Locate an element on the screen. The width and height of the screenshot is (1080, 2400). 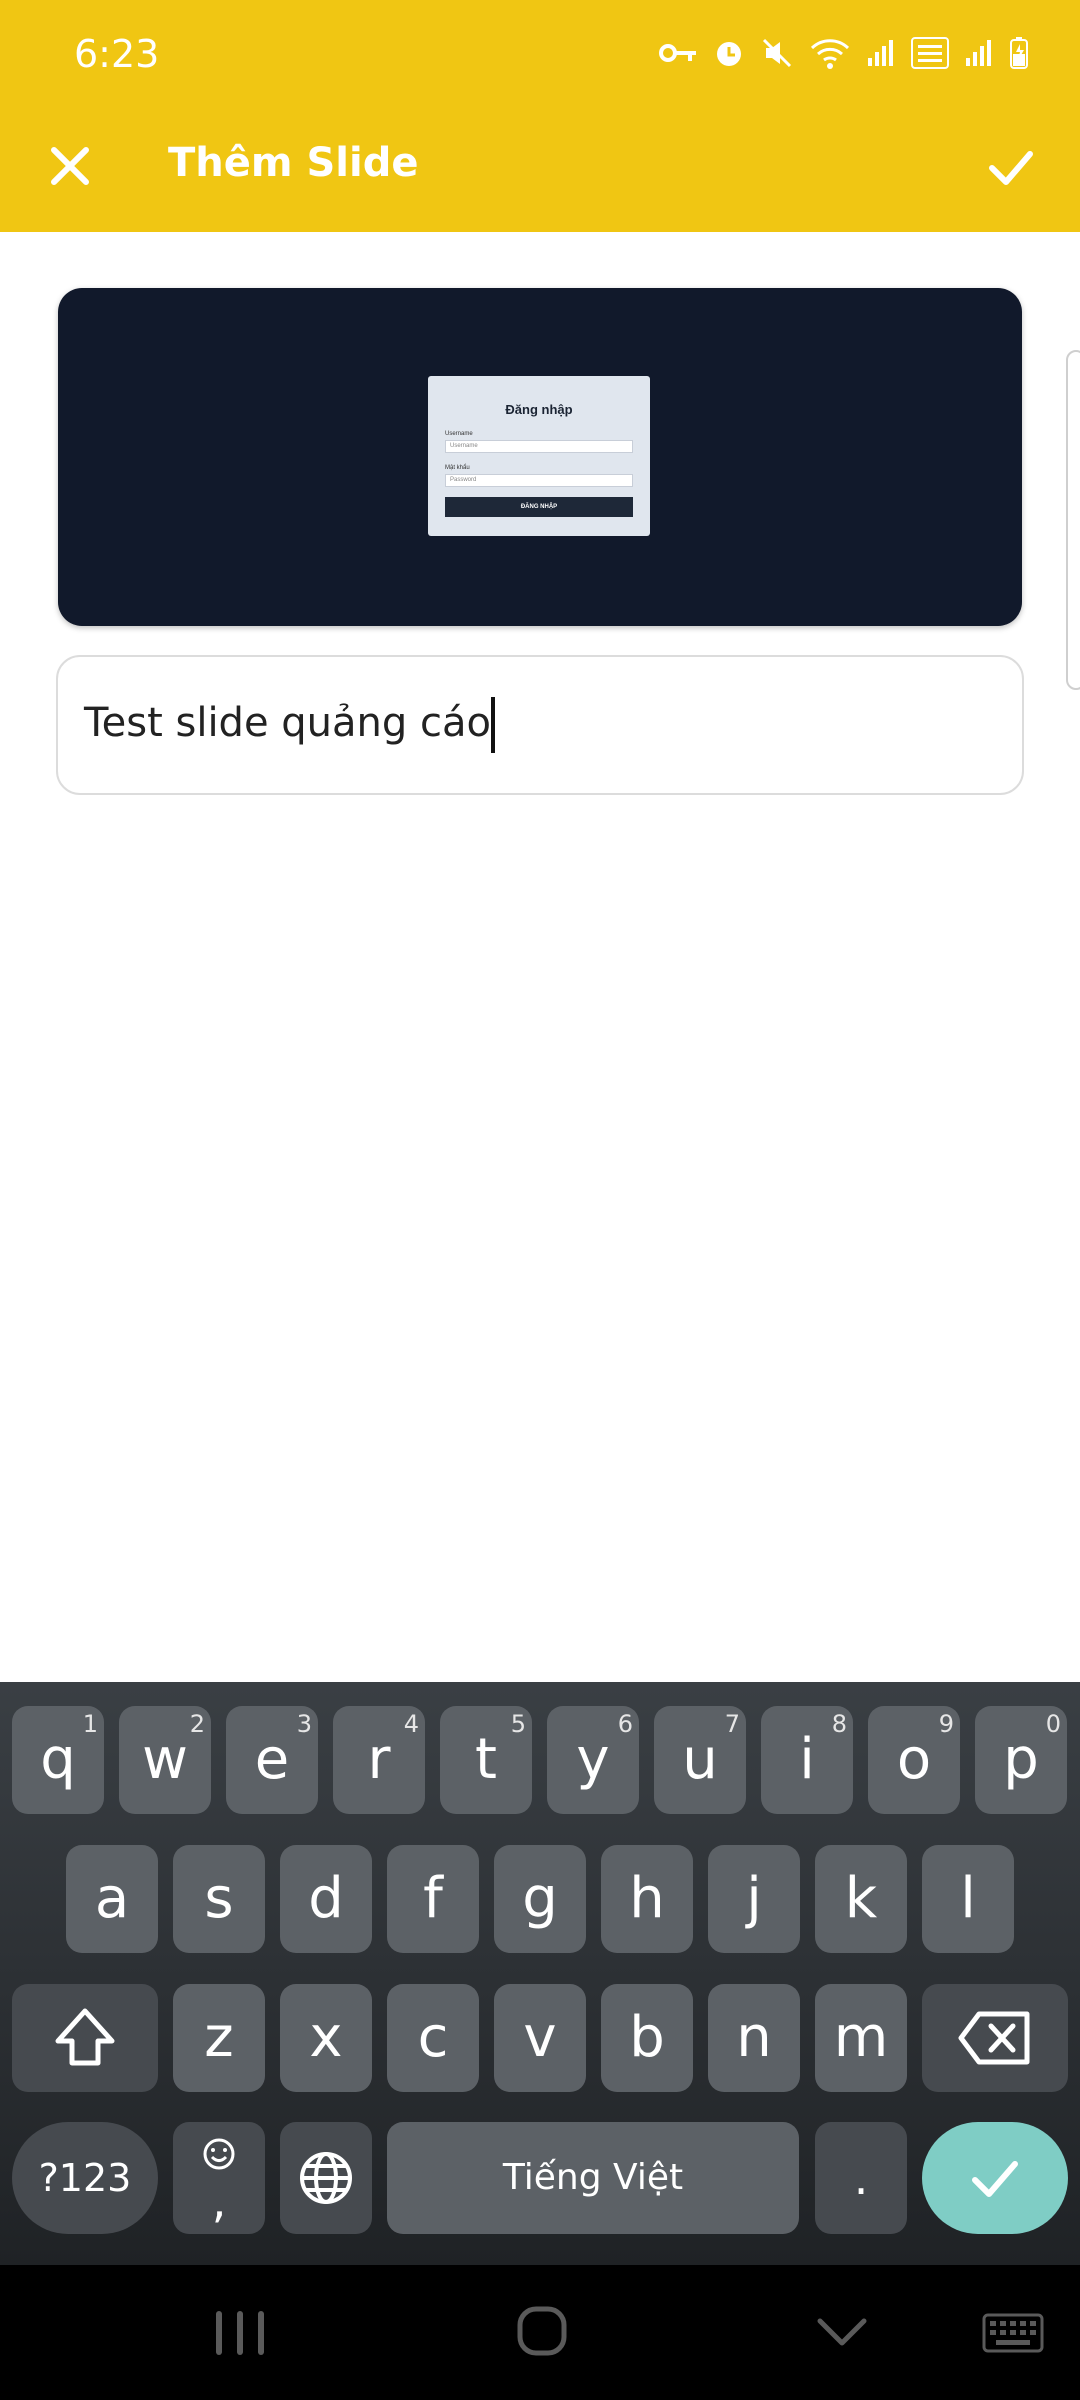
key-char: w is located at coordinates (165, 1759).